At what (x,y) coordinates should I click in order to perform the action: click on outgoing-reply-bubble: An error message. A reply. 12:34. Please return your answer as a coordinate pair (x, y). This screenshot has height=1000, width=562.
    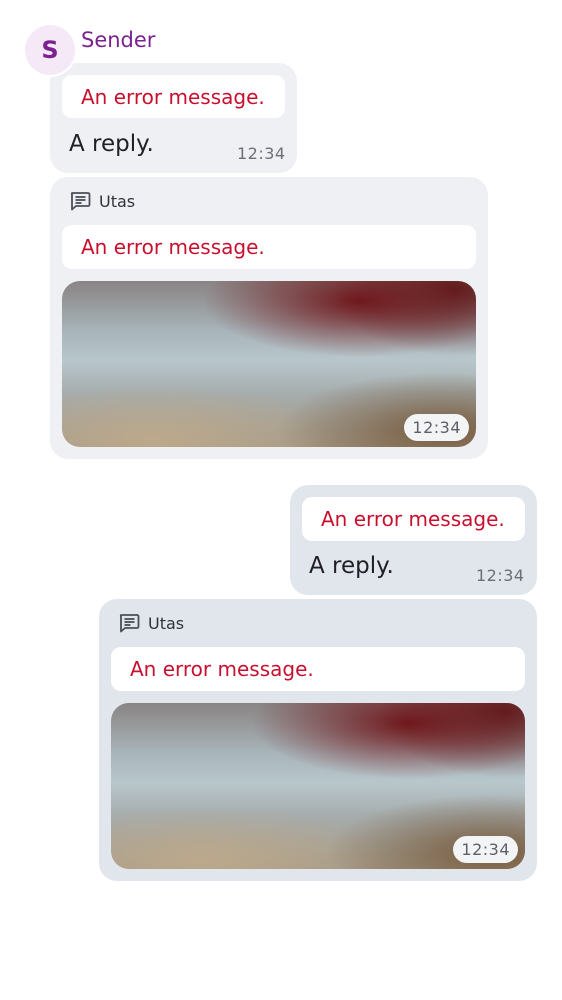
    Looking at the image, I should click on (413, 540).